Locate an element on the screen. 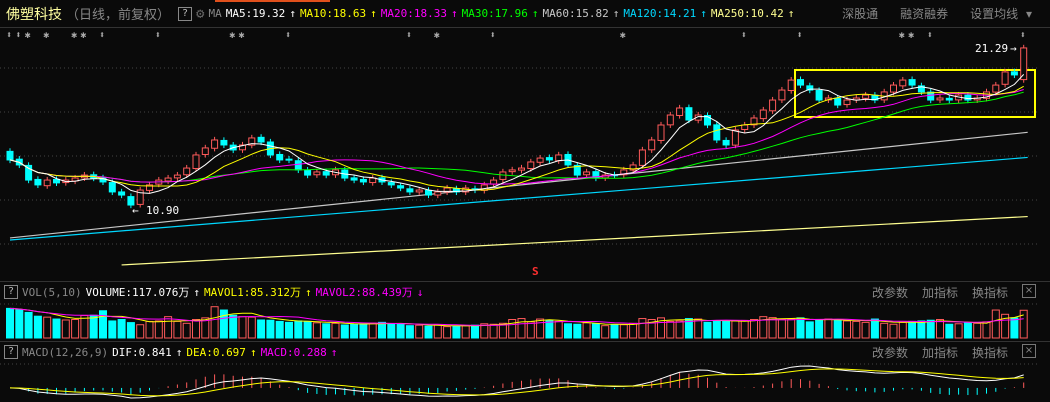 The height and width of the screenshot is (402, 1050). ma-legend-item: MA30:17.96 is located at coordinates (494, 13).